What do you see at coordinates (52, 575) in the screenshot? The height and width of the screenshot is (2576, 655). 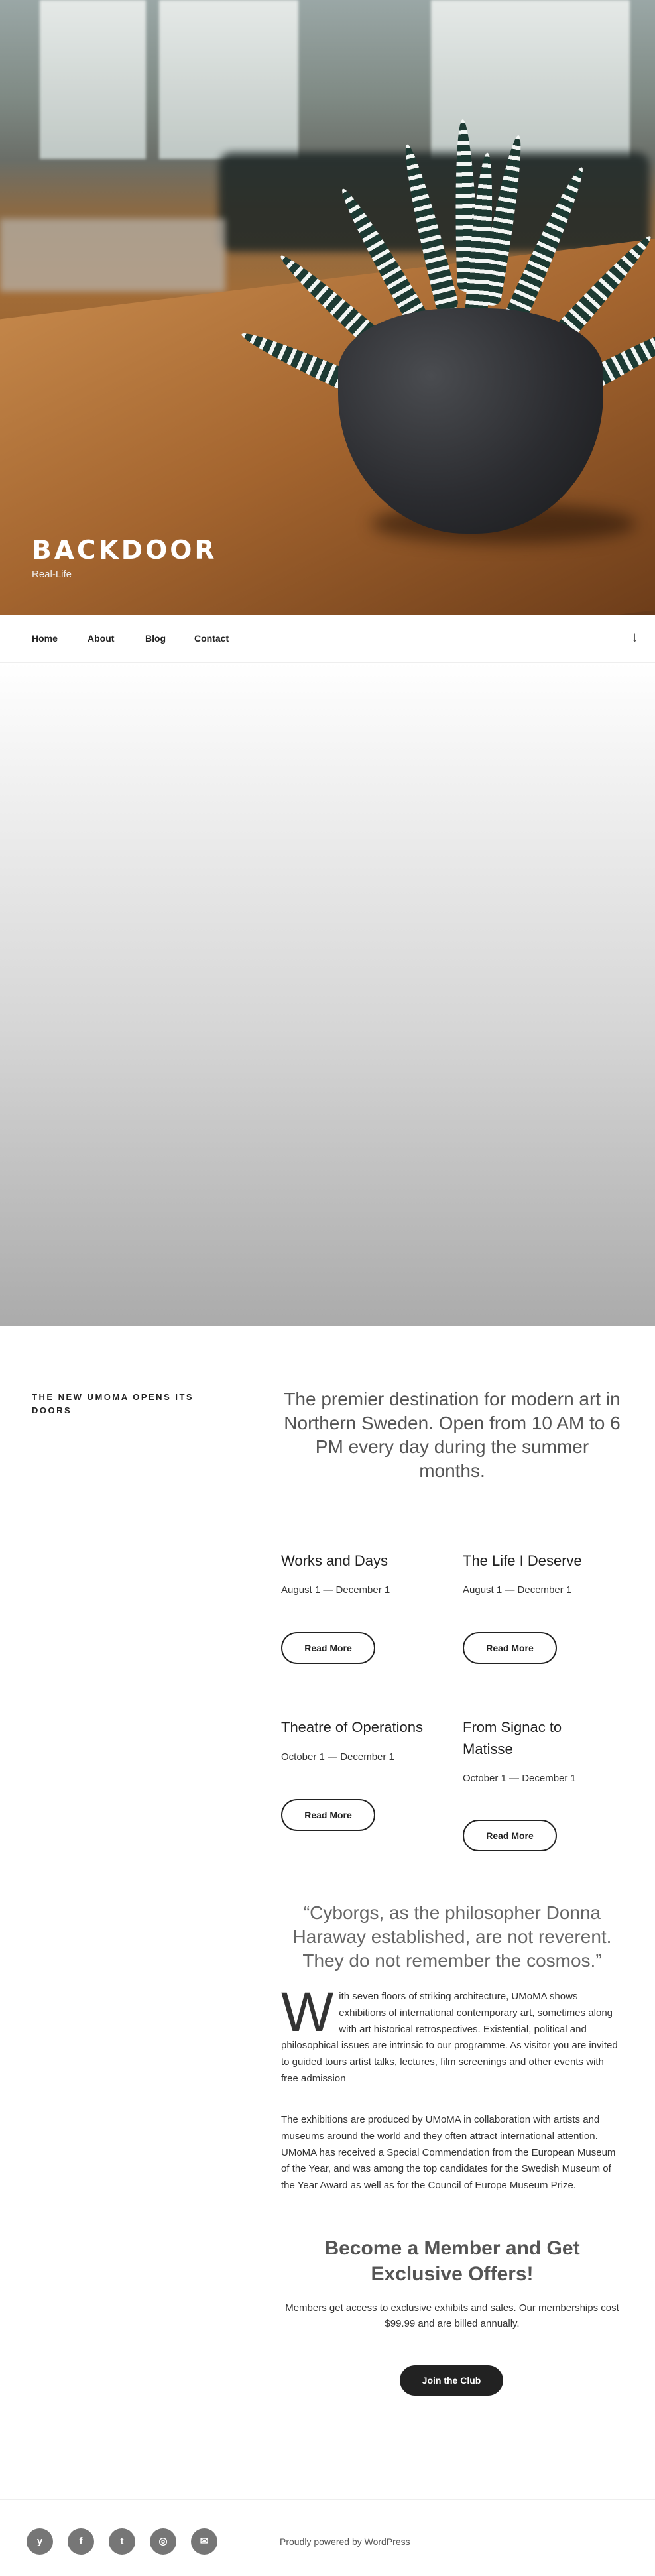 I see `site-description: Real-Life` at bounding box center [52, 575].